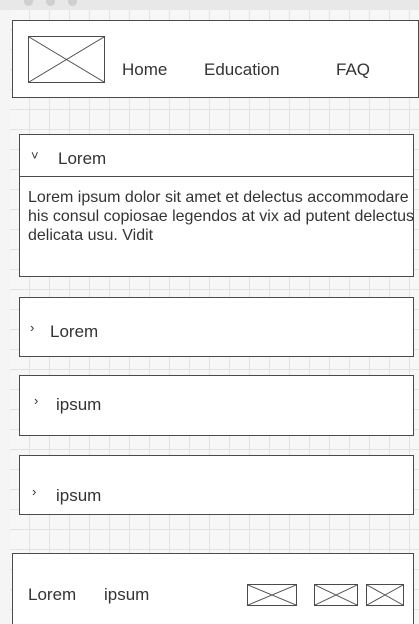  I want to click on window-maximize-dot, so click(72, 3).